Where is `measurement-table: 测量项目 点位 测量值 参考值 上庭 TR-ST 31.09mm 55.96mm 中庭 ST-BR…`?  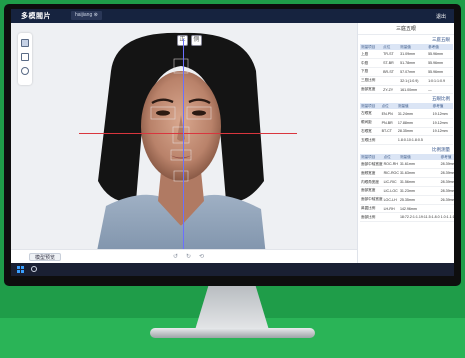 measurement-table: 测量项目 点位 测量值 参考值 上庭 TR-ST 31.09mm 55.96mm 中庭 ST-BR… is located at coordinates (406, 69).